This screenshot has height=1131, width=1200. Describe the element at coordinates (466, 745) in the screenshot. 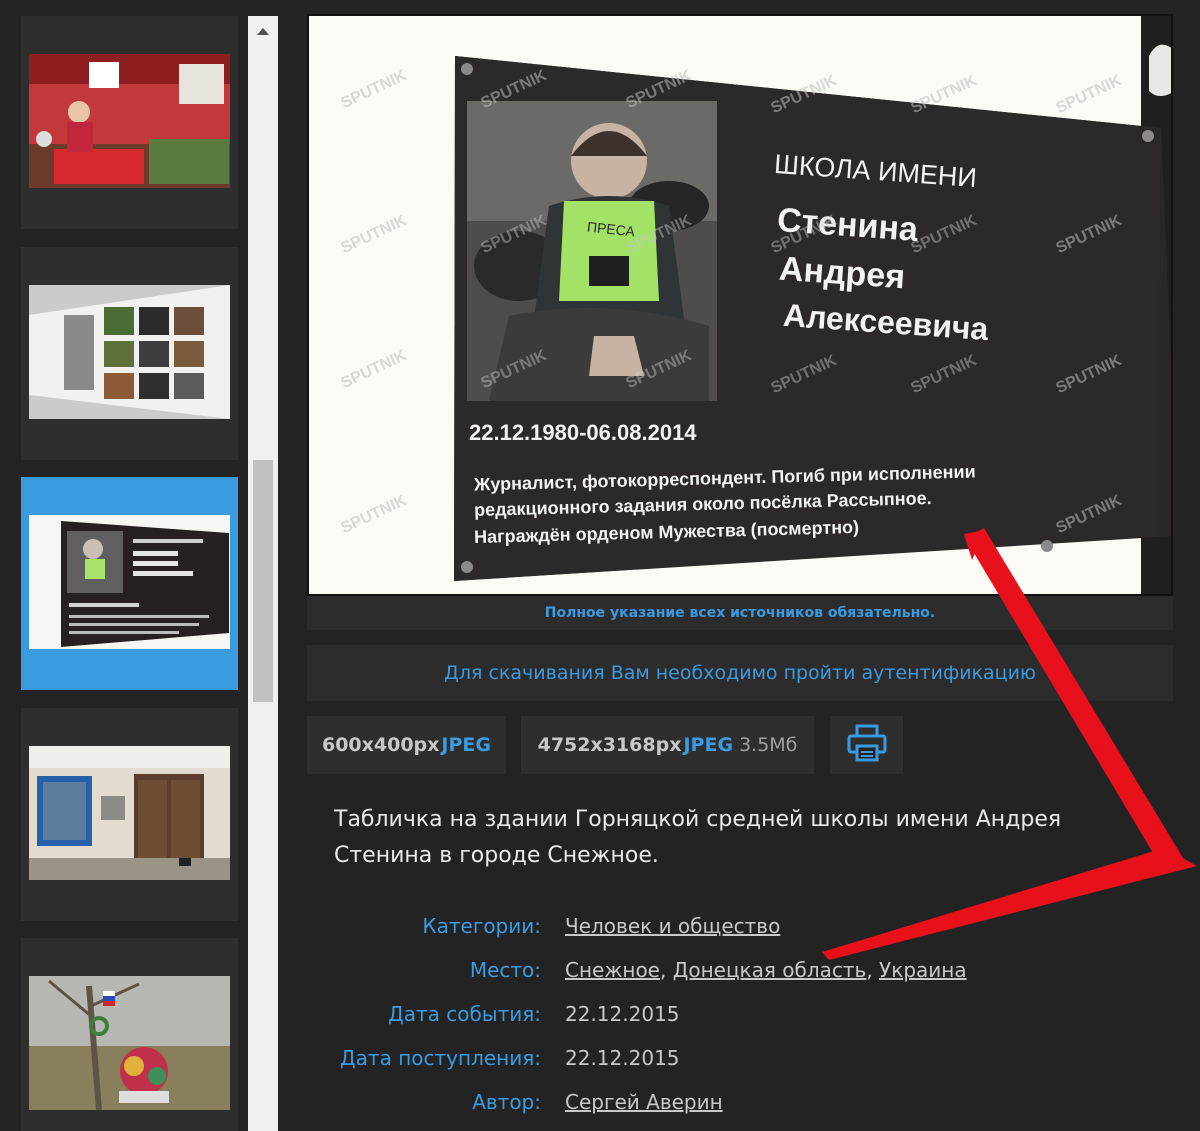

I see `download-small-format: JPEG` at that location.